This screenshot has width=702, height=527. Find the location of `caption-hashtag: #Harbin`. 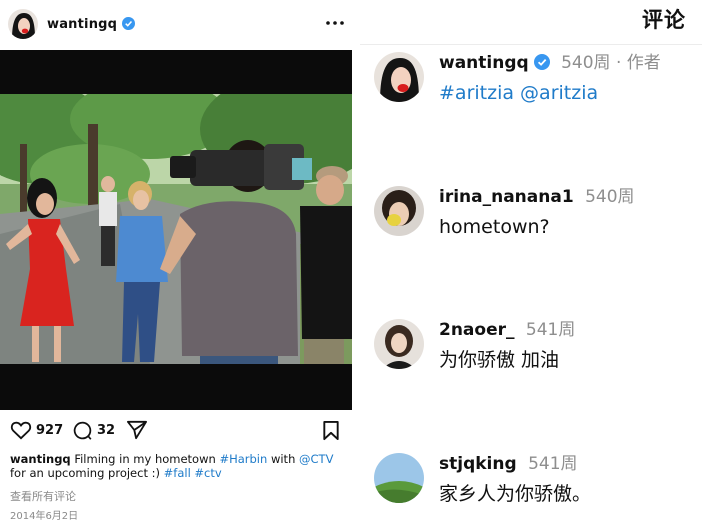

caption-hashtag: #Harbin is located at coordinates (243, 459).